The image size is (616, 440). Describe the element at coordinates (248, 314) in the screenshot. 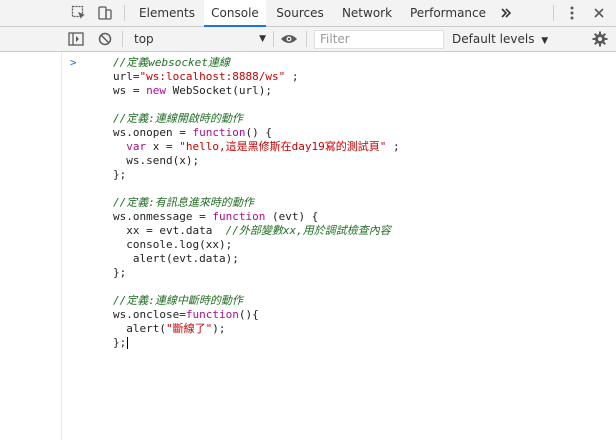

I see `code-text: (){` at that location.